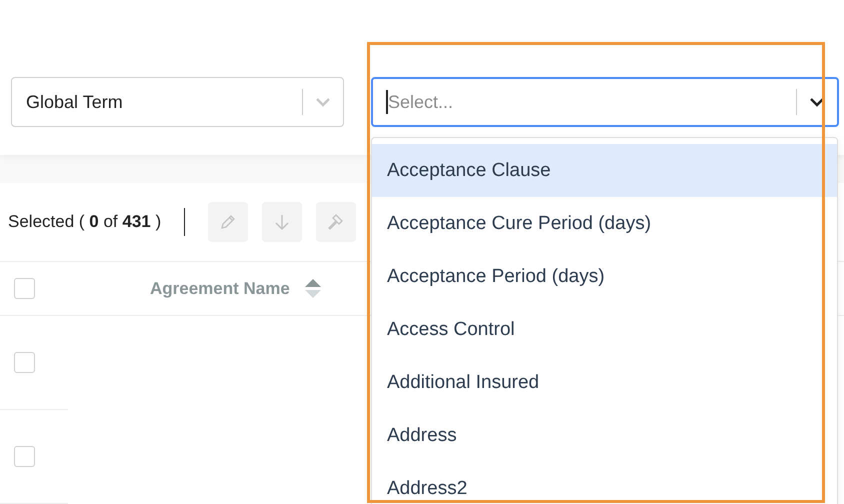 This screenshot has height=504, width=844. What do you see at coordinates (604, 329) in the screenshot?
I see `dropdown-option: Access Control` at bounding box center [604, 329].